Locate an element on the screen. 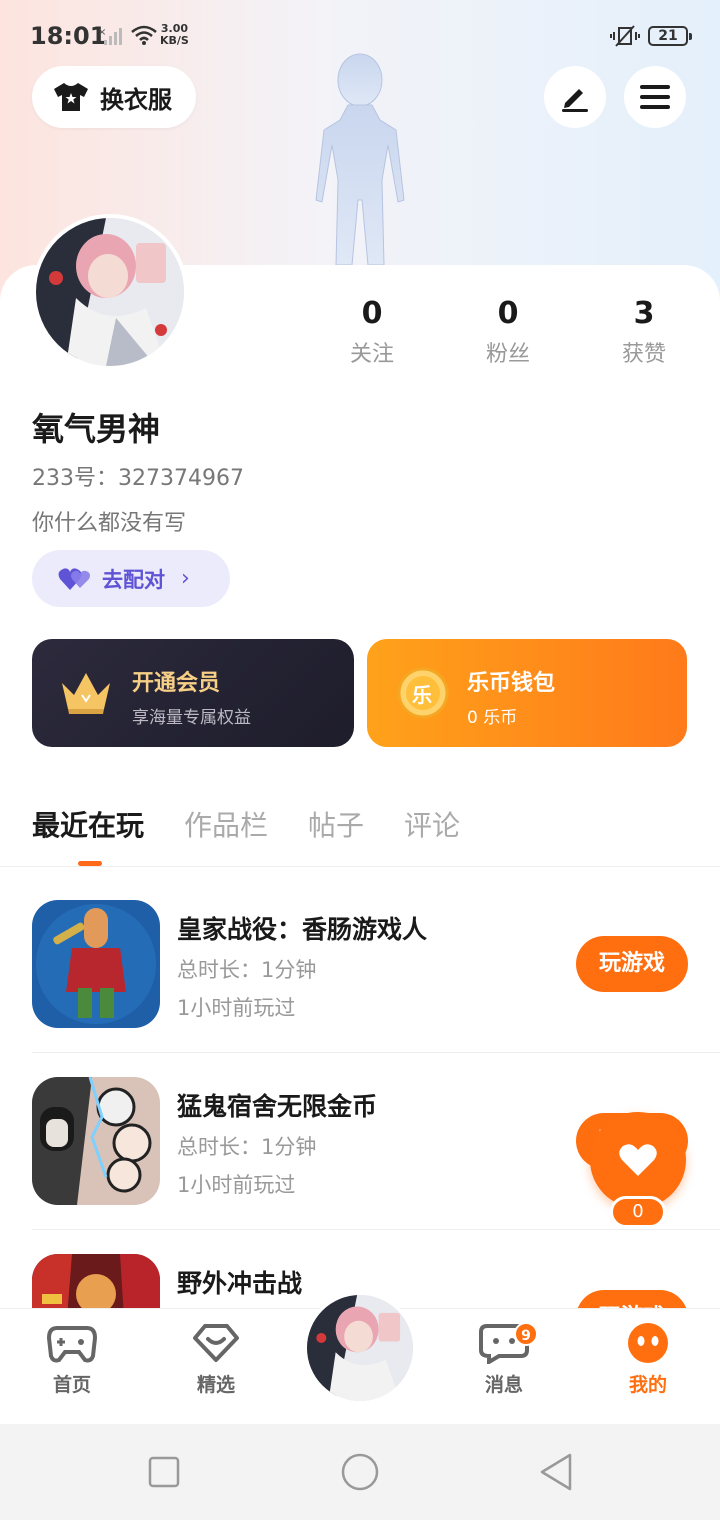  recent-apps-icon is located at coordinates (164, 1472).